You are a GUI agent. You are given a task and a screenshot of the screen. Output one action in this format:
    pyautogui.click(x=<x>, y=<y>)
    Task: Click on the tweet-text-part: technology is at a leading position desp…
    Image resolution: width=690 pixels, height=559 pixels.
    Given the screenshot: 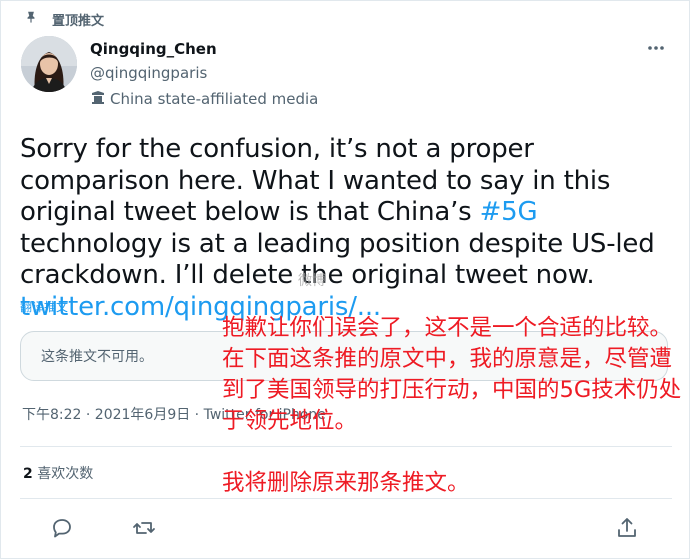 What is the action you would take?
    pyautogui.click(x=337, y=259)
    